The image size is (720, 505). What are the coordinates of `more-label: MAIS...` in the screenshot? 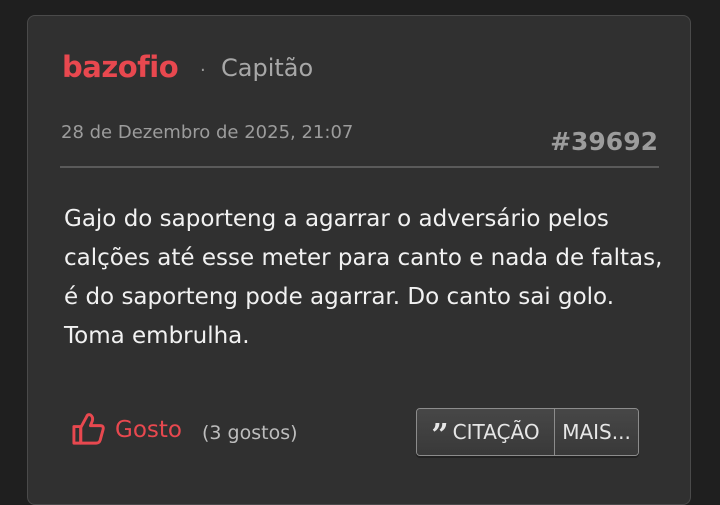 It's located at (596, 432).